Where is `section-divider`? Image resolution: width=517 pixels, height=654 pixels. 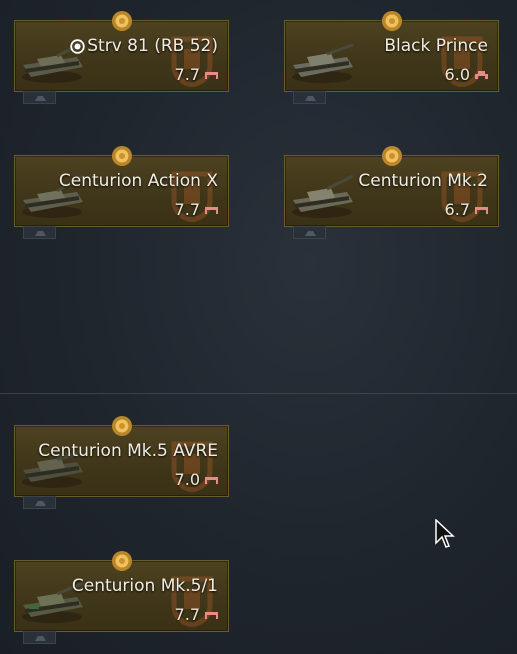 section-divider is located at coordinates (258, 393).